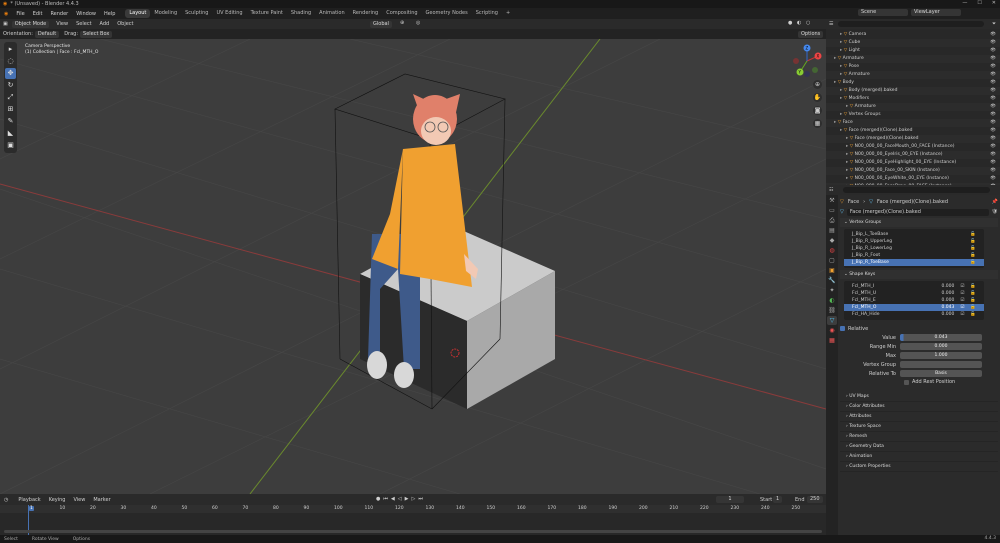  What do you see at coordinates (913, 131) in the screenshot?
I see `outliner-row: ▸ ▽ Face (merged)(Clone).baked 👁` at bounding box center [913, 131].